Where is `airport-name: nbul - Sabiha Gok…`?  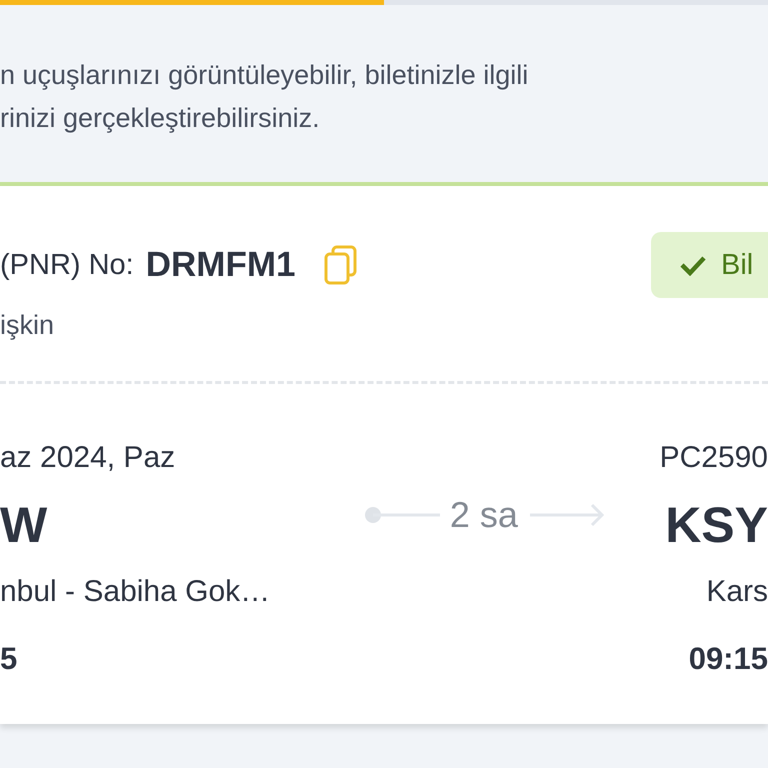
airport-name: nbul - Sabiha Gok… is located at coordinates (135, 592).